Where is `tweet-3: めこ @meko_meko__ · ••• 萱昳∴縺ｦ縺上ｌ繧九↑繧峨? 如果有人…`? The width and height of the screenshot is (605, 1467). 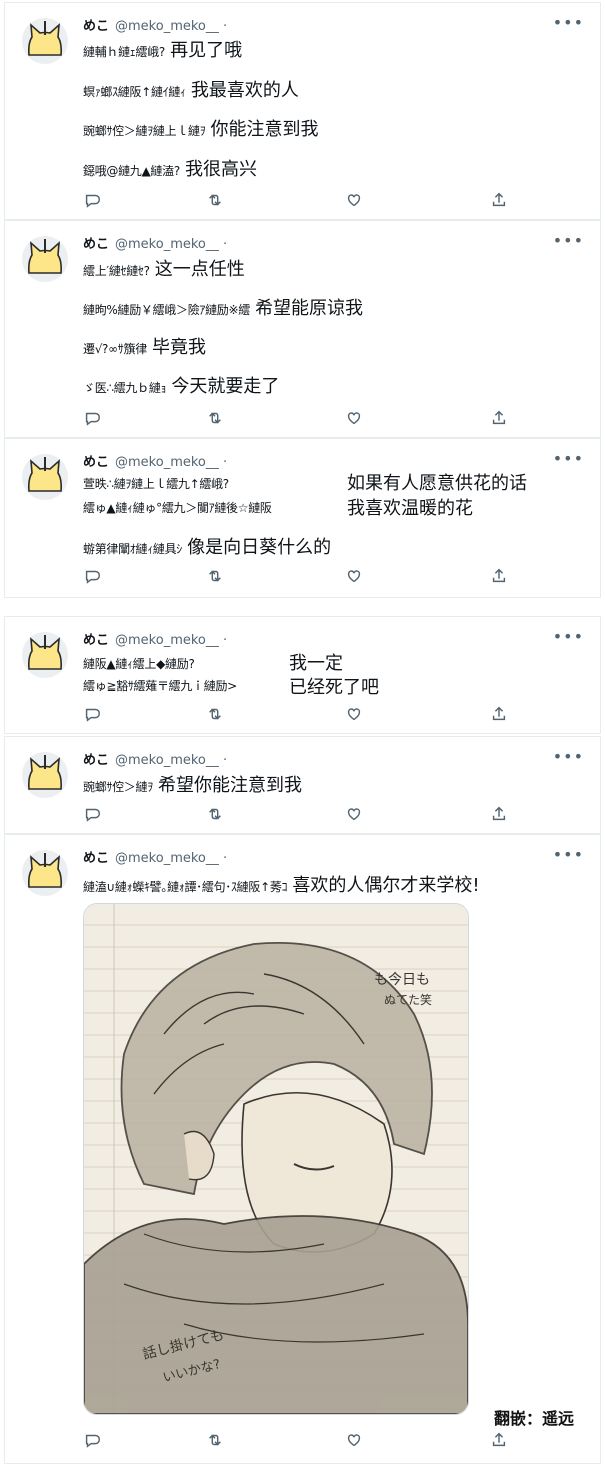 tweet-3: めこ @meko_meko__ · ••• 萱昳∴縺ｦ縺上ｌ繧九↑繧峨? 如果有人… is located at coordinates (302, 518).